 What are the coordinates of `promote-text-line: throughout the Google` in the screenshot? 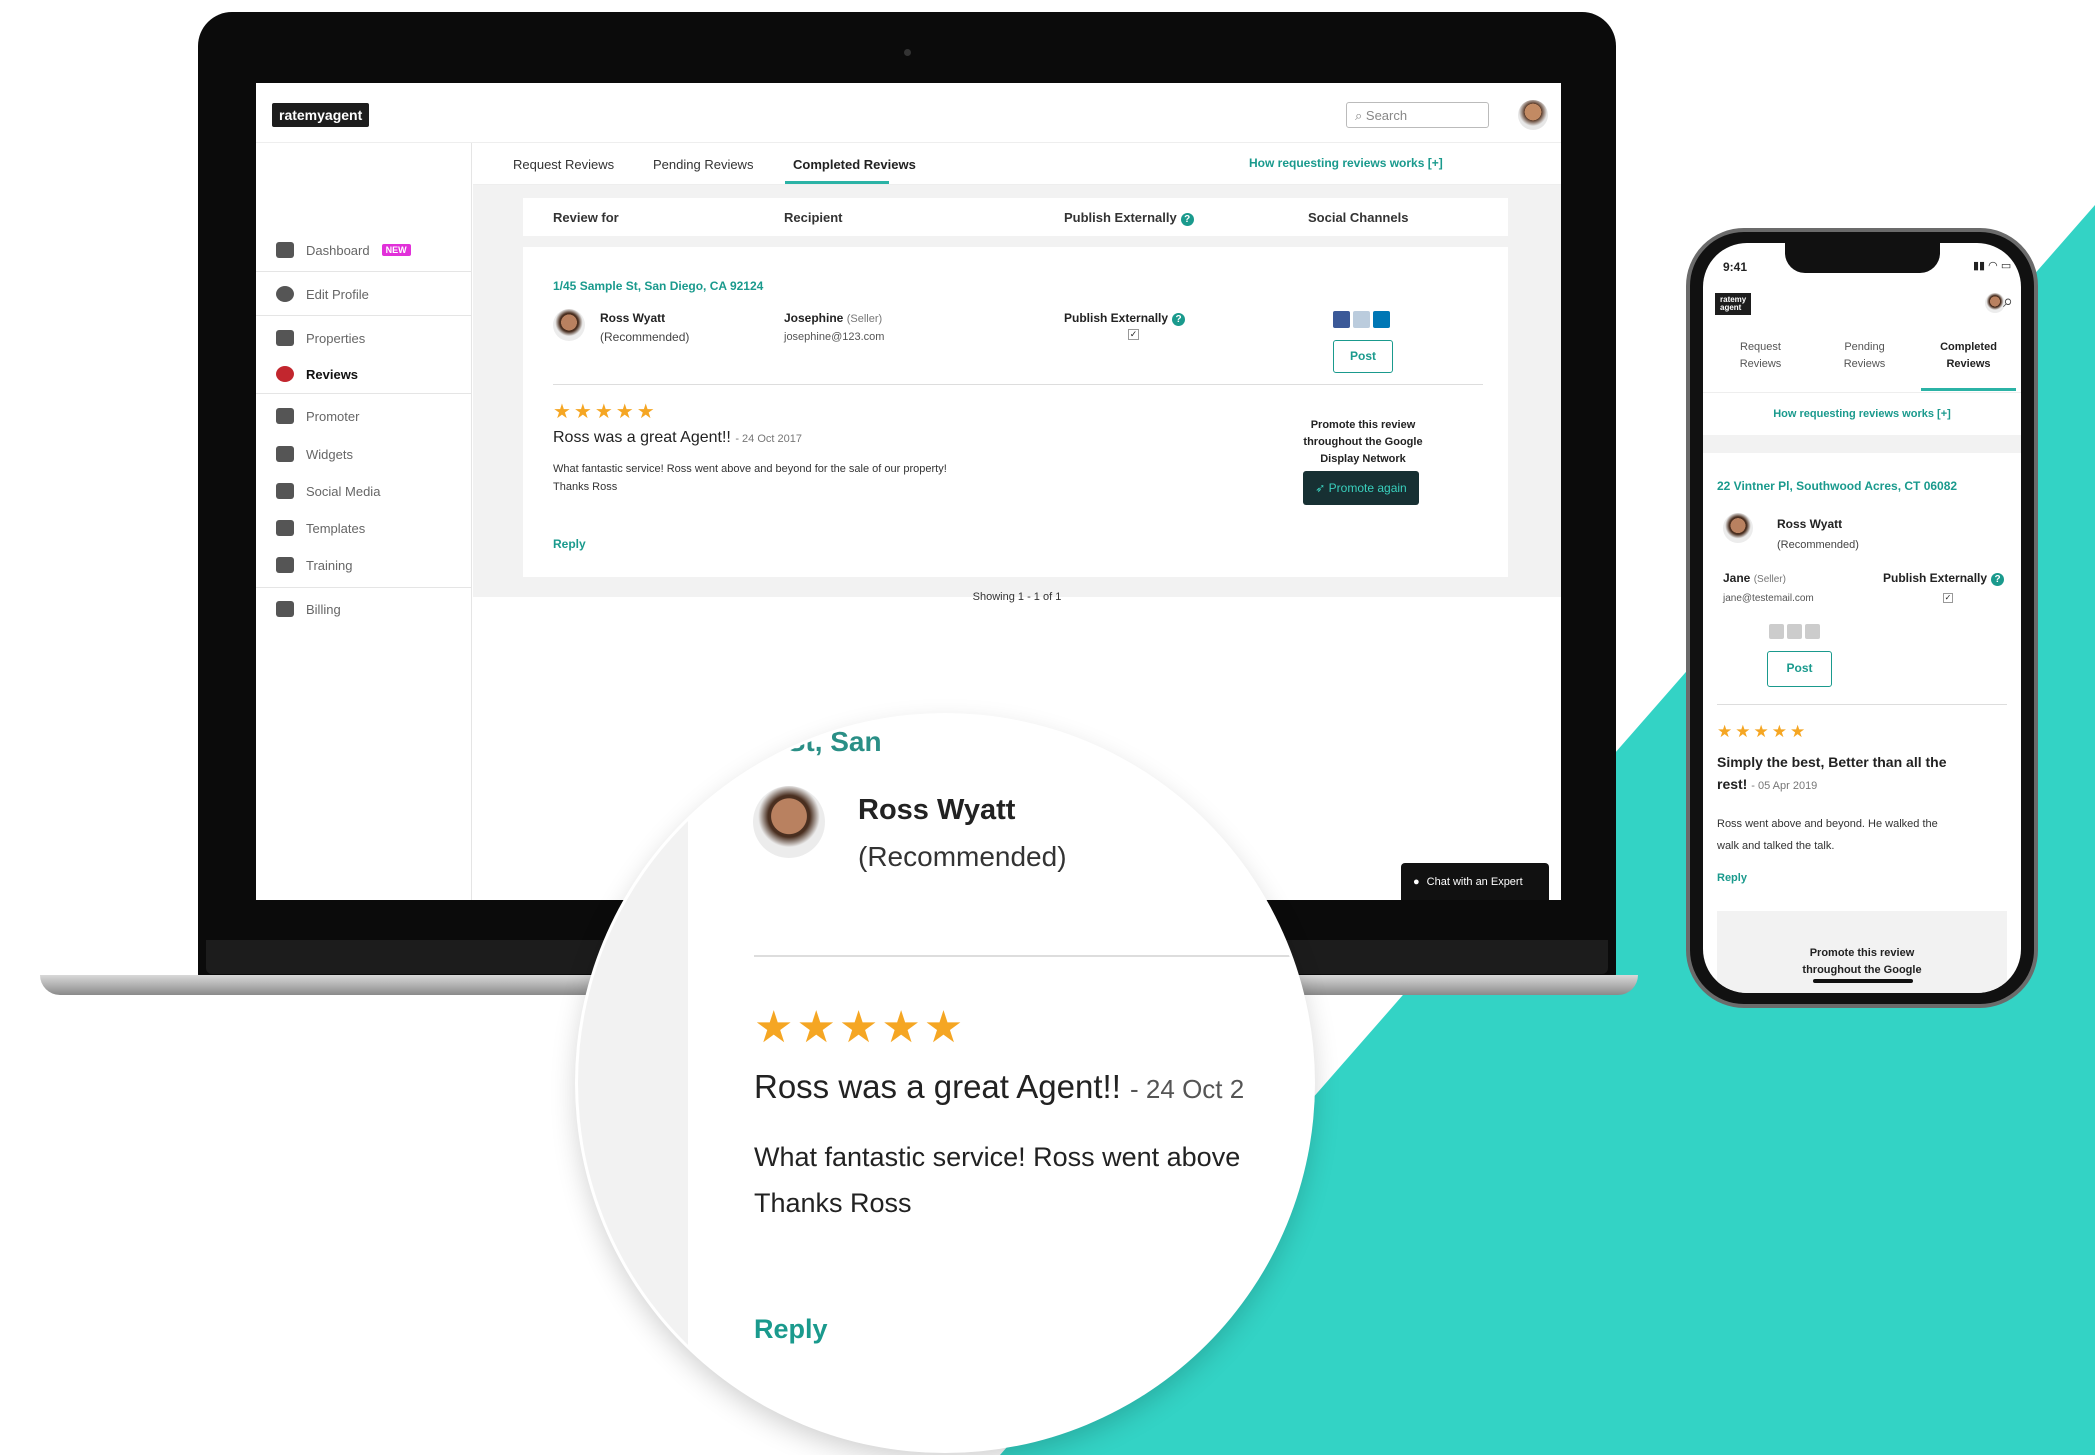 It's located at (1363, 442).